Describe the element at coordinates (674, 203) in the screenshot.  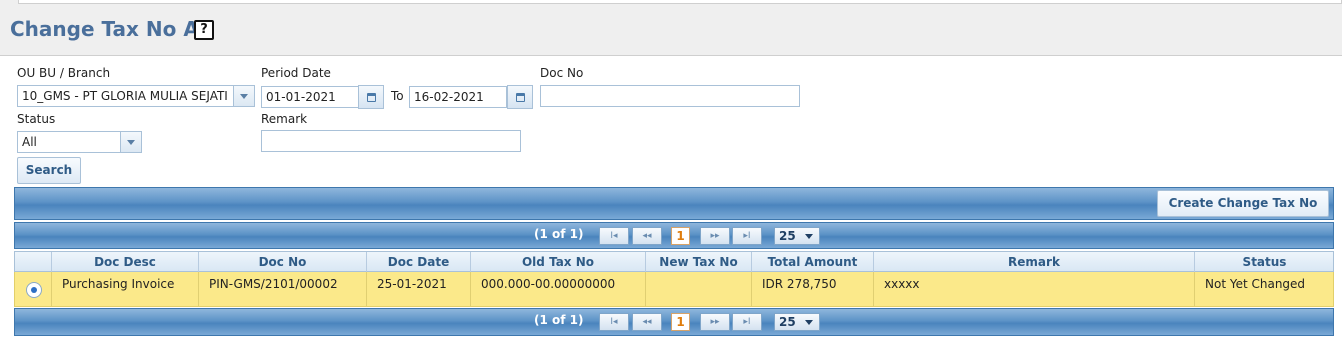
I see `toolbar-bar` at that location.